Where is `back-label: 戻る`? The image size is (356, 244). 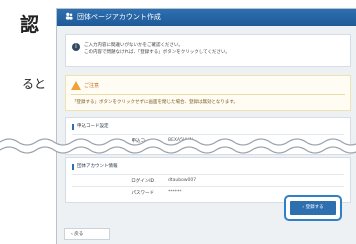 back-label: 戻る is located at coordinates (79, 234).